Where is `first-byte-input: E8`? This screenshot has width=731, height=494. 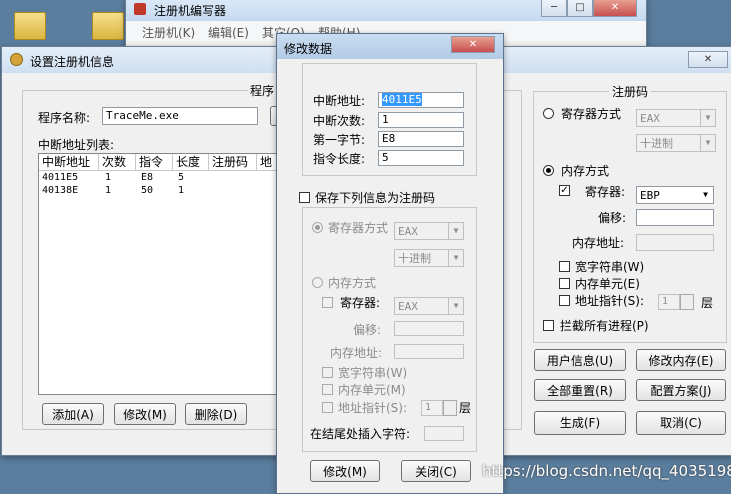 first-byte-input: E8 is located at coordinates (421, 139).